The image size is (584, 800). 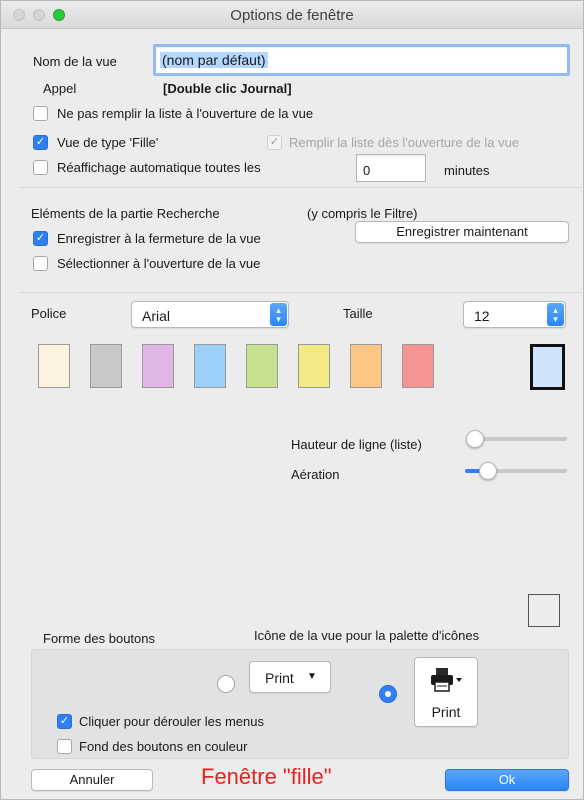 I want to click on taille-value: 12, so click(x=482, y=316).